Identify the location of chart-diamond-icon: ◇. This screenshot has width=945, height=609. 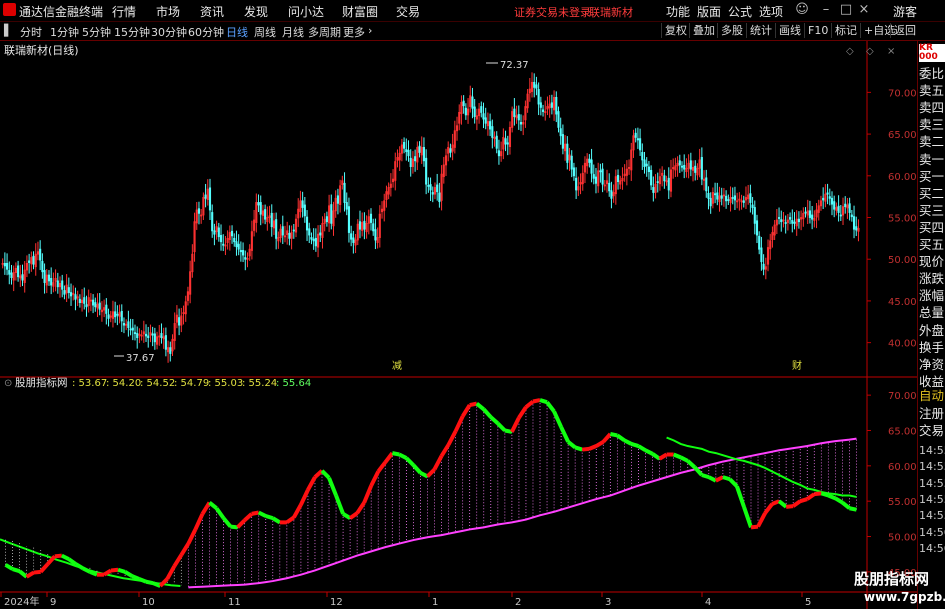
(850, 51).